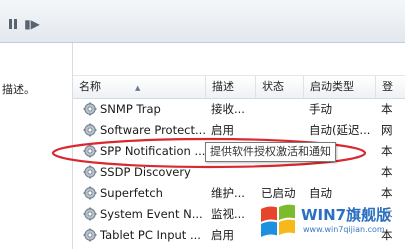 Image resolution: width=405 pixels, height=249 pixels. Describe the element at coordinates (145, 172) in the screenshot. I see `service-name-cell: SSDP Discovery` at that location.